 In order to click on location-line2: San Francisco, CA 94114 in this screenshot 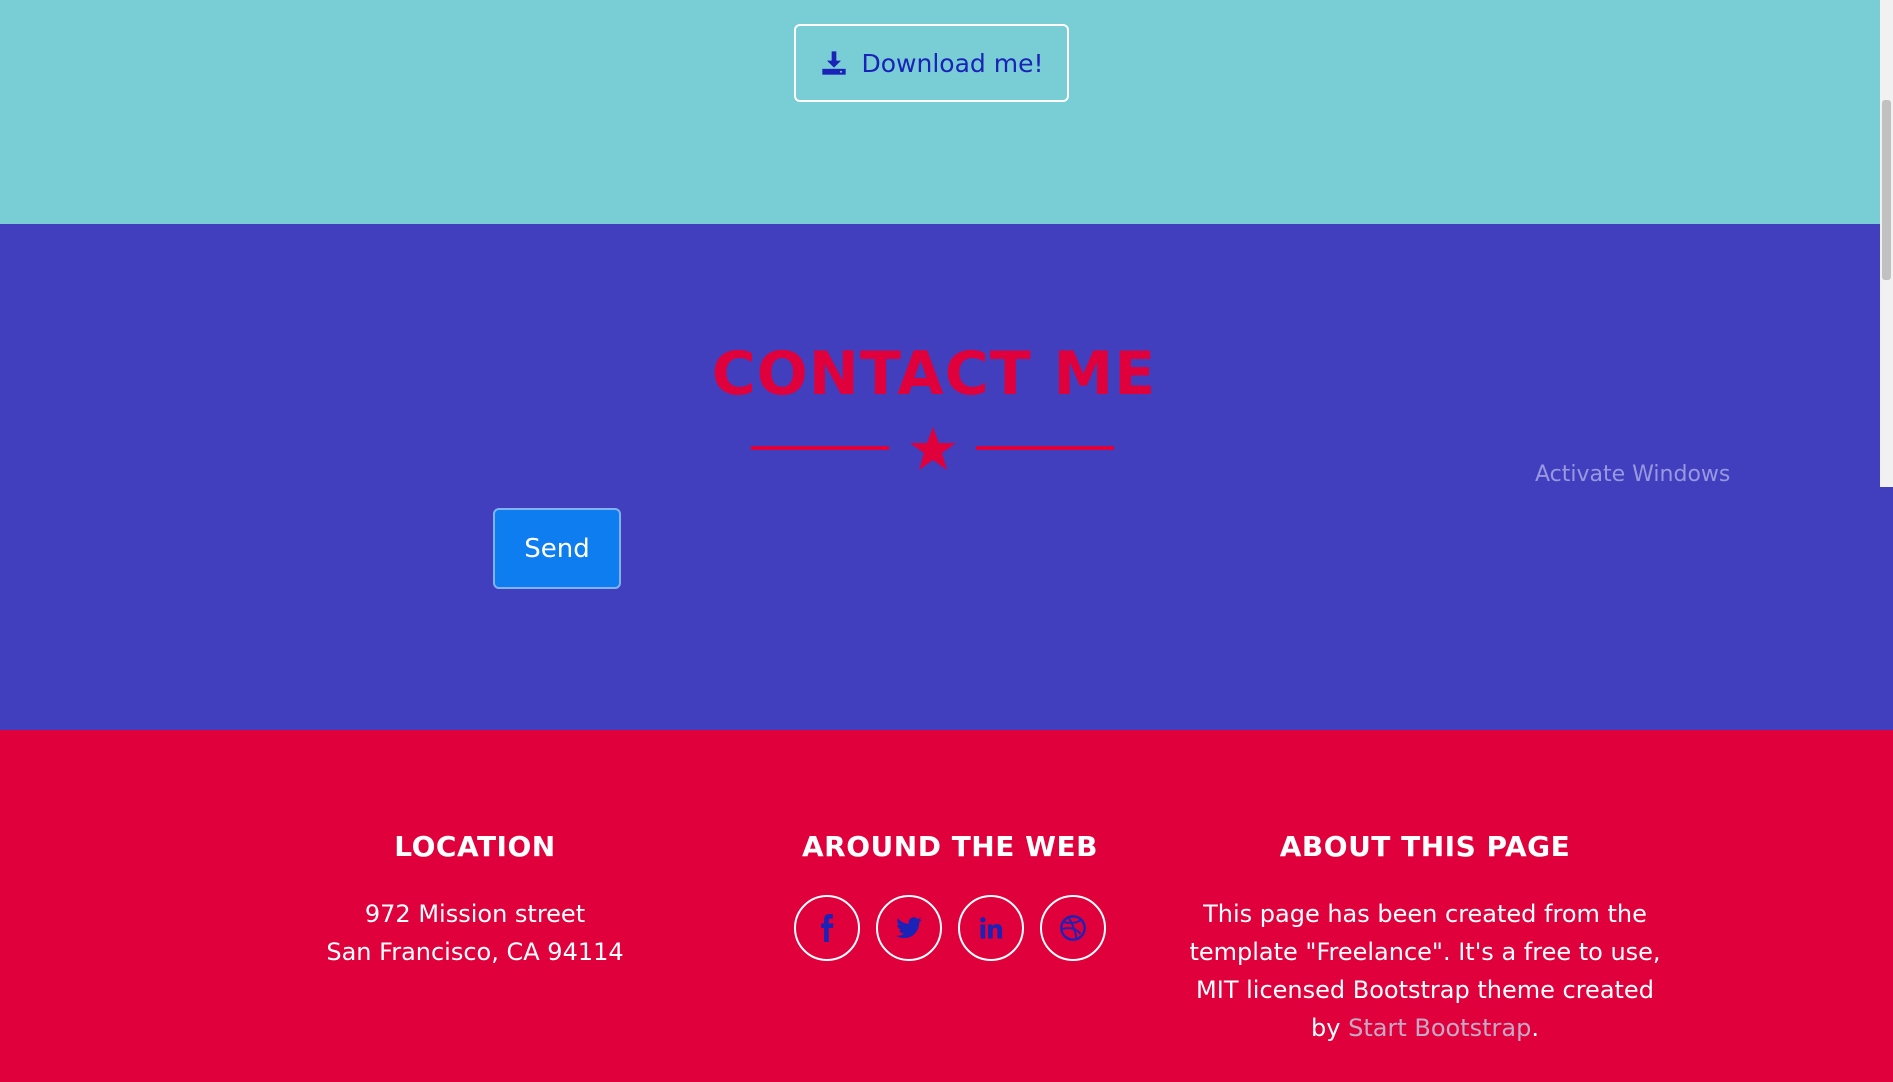, I will do `click(475, 952)`.